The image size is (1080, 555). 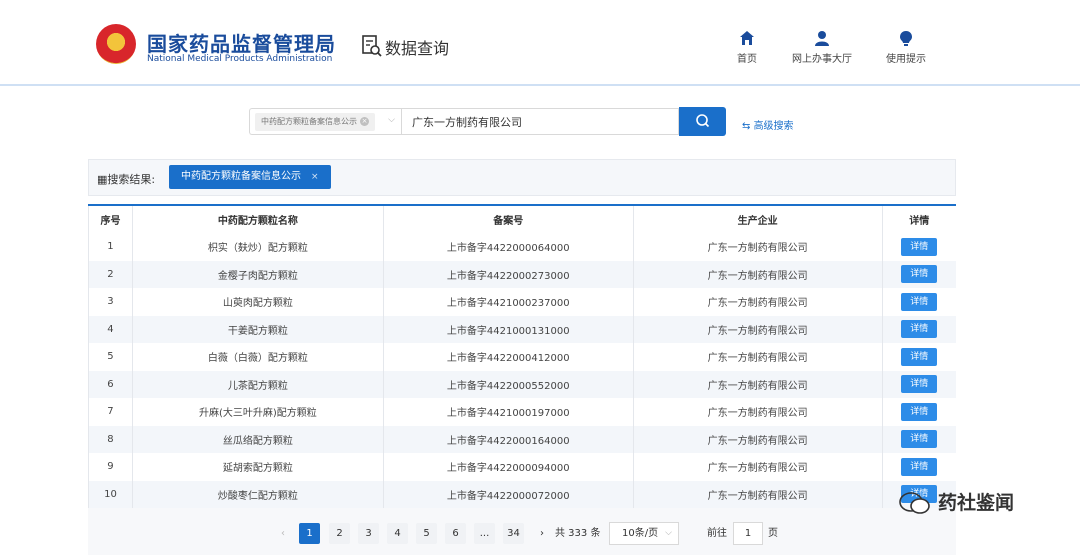 I want to click on goto-page-input: 1, so click(x=748, y=533).